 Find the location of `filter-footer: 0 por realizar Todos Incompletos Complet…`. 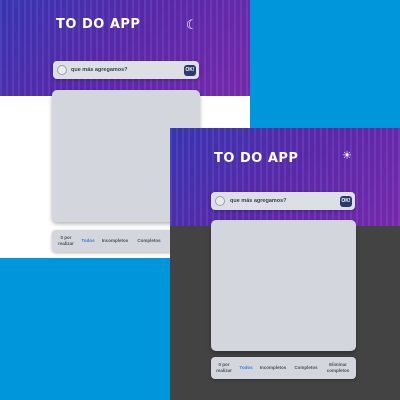

filter-footer: 0 por realizar Todos Incompletos Complet… is located at coordinates (283, 368).